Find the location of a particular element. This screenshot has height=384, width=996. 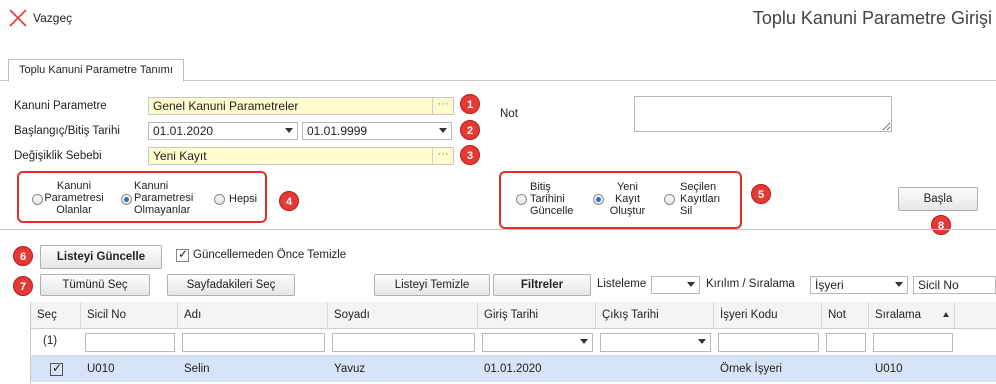

row-select-checkbox: ✓ is located at coordinates (56, 368).